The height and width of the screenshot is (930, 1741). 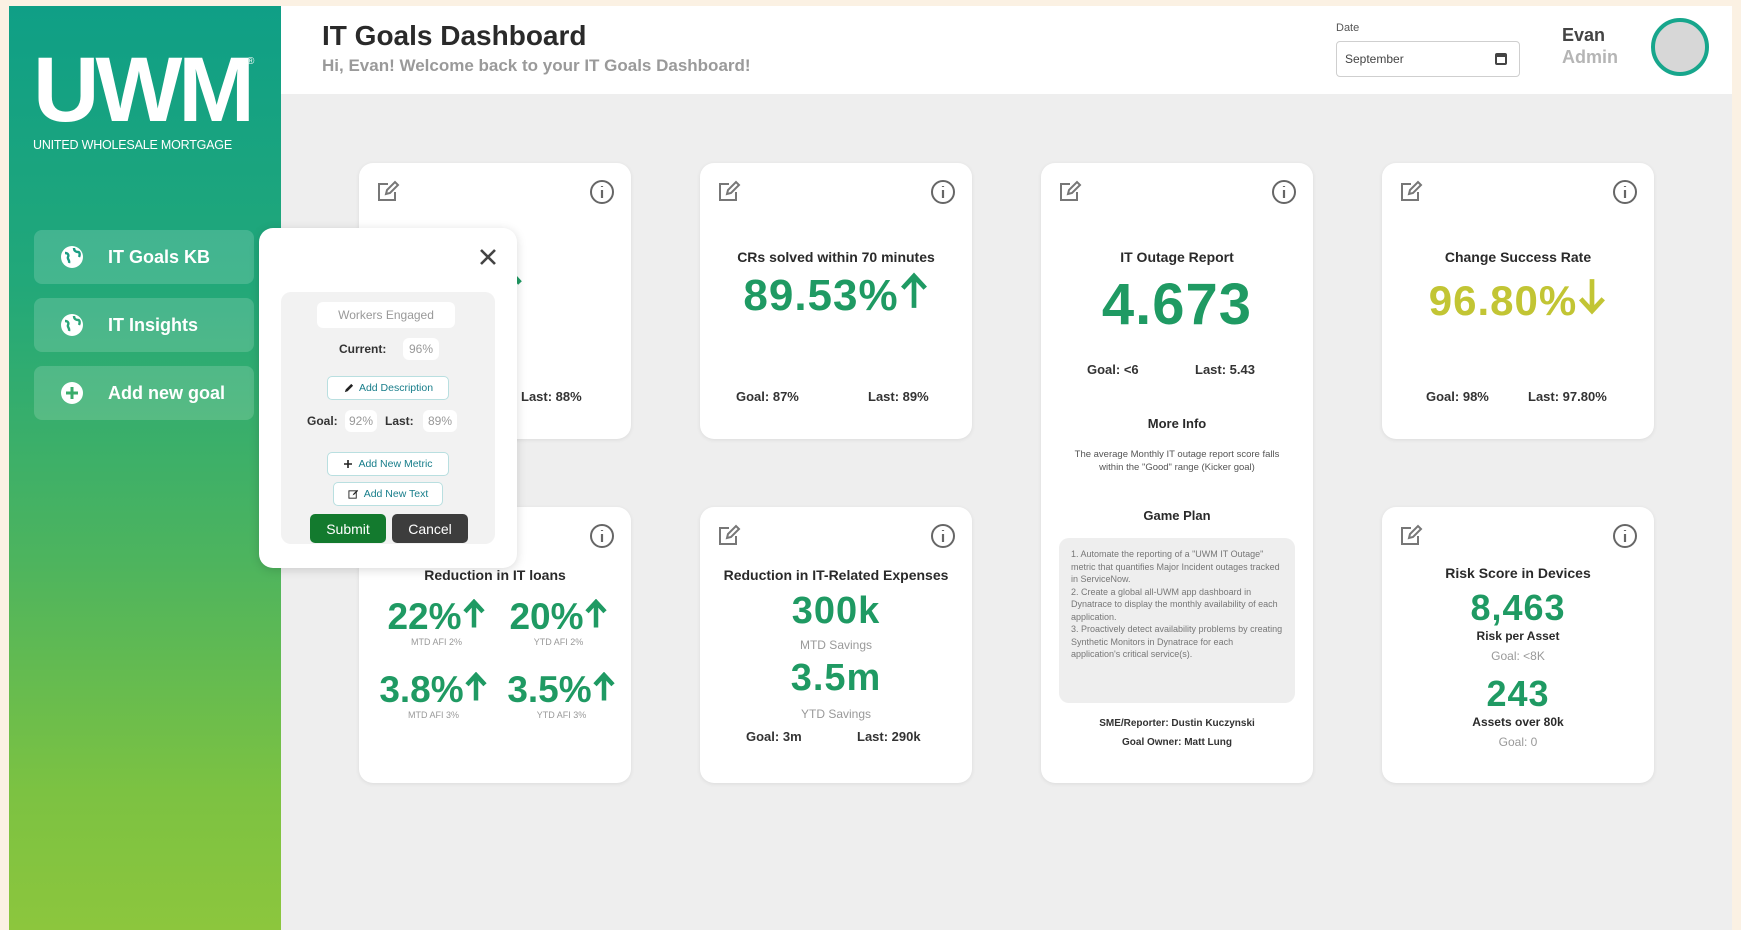 What do you see at coordinates (396, 388) in the screenshot?
I see `add-description-label: Add Description` at bounding box center [396, 388].